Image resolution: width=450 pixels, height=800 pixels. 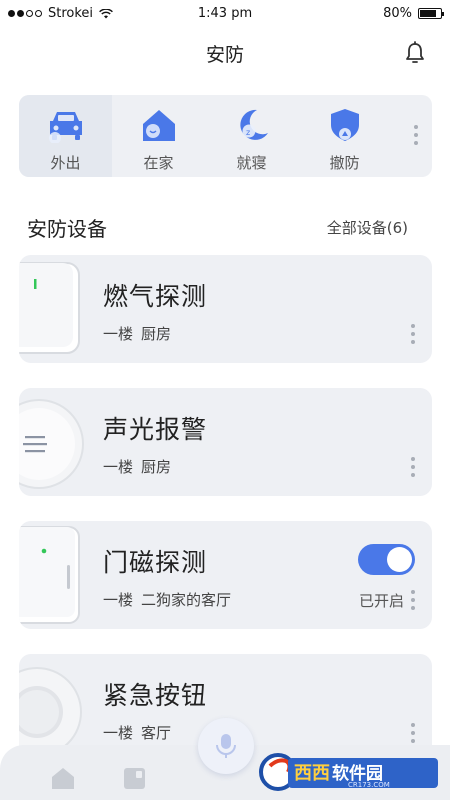 What do you see at coordinates (225, 309) in the screenshot?
I see `device-card-gas: 燃气探测 一楼 厨房` at bounding box center [225, 309].